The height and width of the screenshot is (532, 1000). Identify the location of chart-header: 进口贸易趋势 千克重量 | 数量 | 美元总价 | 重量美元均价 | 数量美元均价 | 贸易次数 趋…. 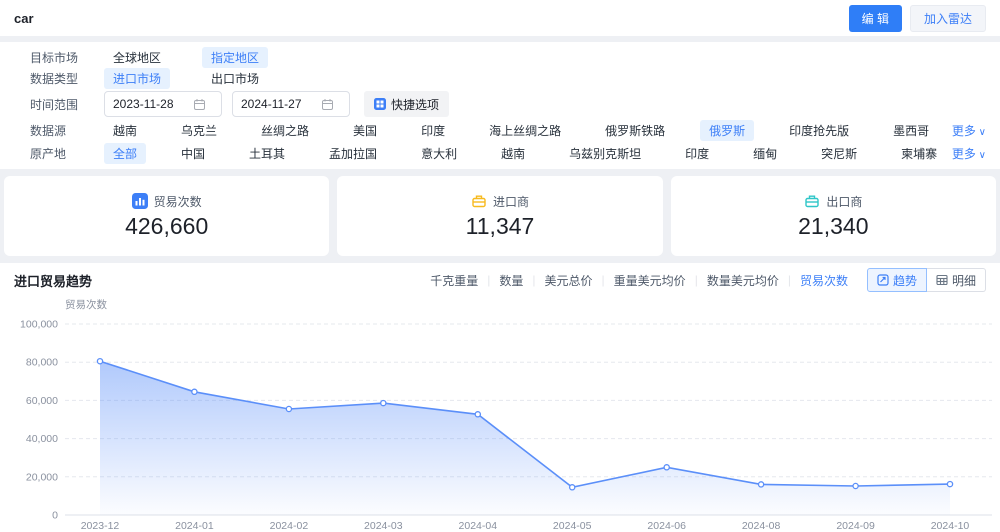
(500, 277).